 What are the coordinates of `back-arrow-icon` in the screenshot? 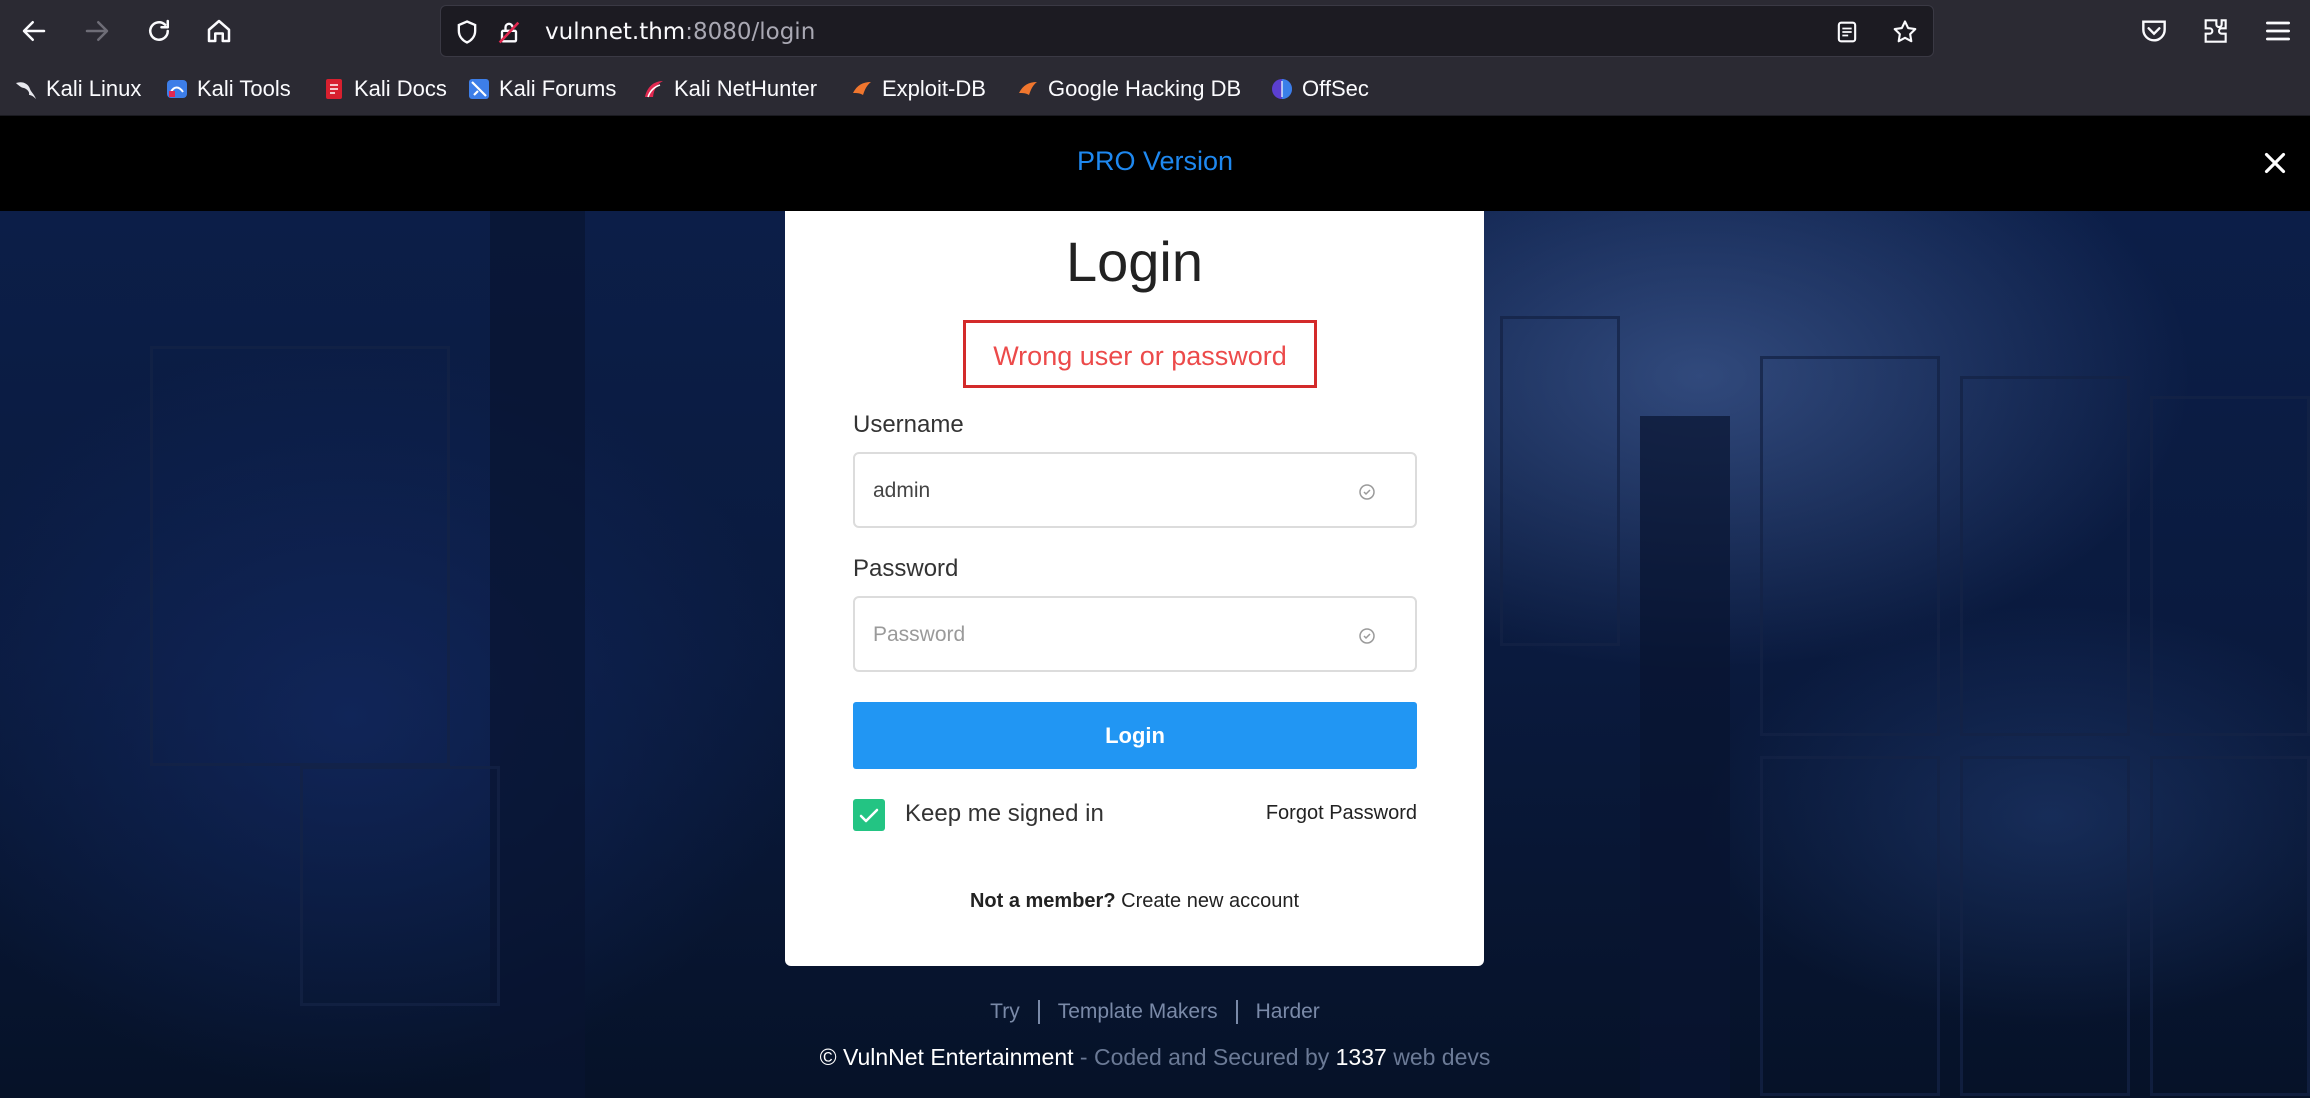 It's located at (34, 31).